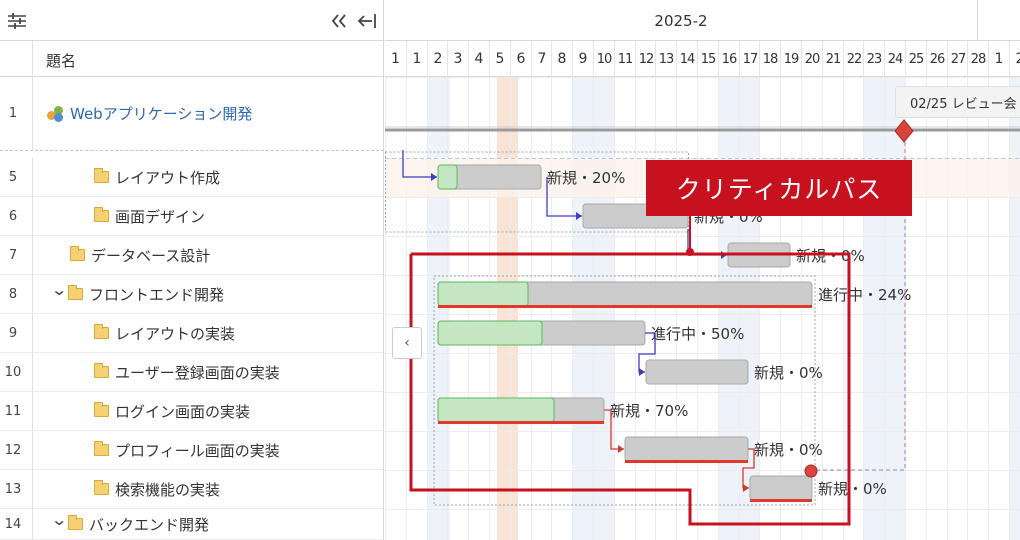 This screenshot has height=540, width=1020. I want to click on task-title: バックエンド開発, so click(149, 524).